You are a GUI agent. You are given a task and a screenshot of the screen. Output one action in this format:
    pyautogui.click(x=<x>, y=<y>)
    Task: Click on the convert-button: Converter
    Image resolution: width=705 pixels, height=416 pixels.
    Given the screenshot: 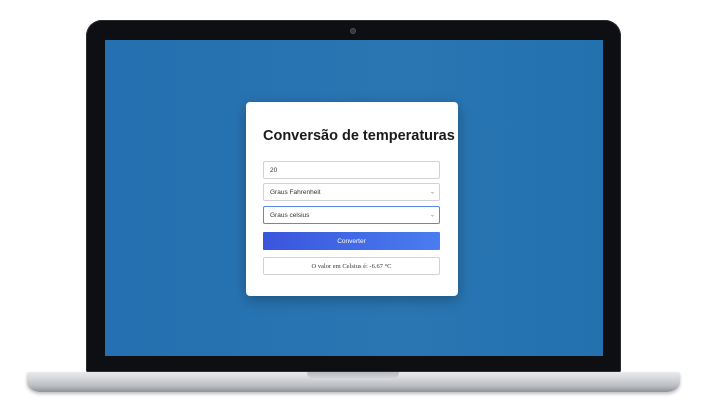 What is the action you would take?
    pyautogui.click(x=351, y=241)
    